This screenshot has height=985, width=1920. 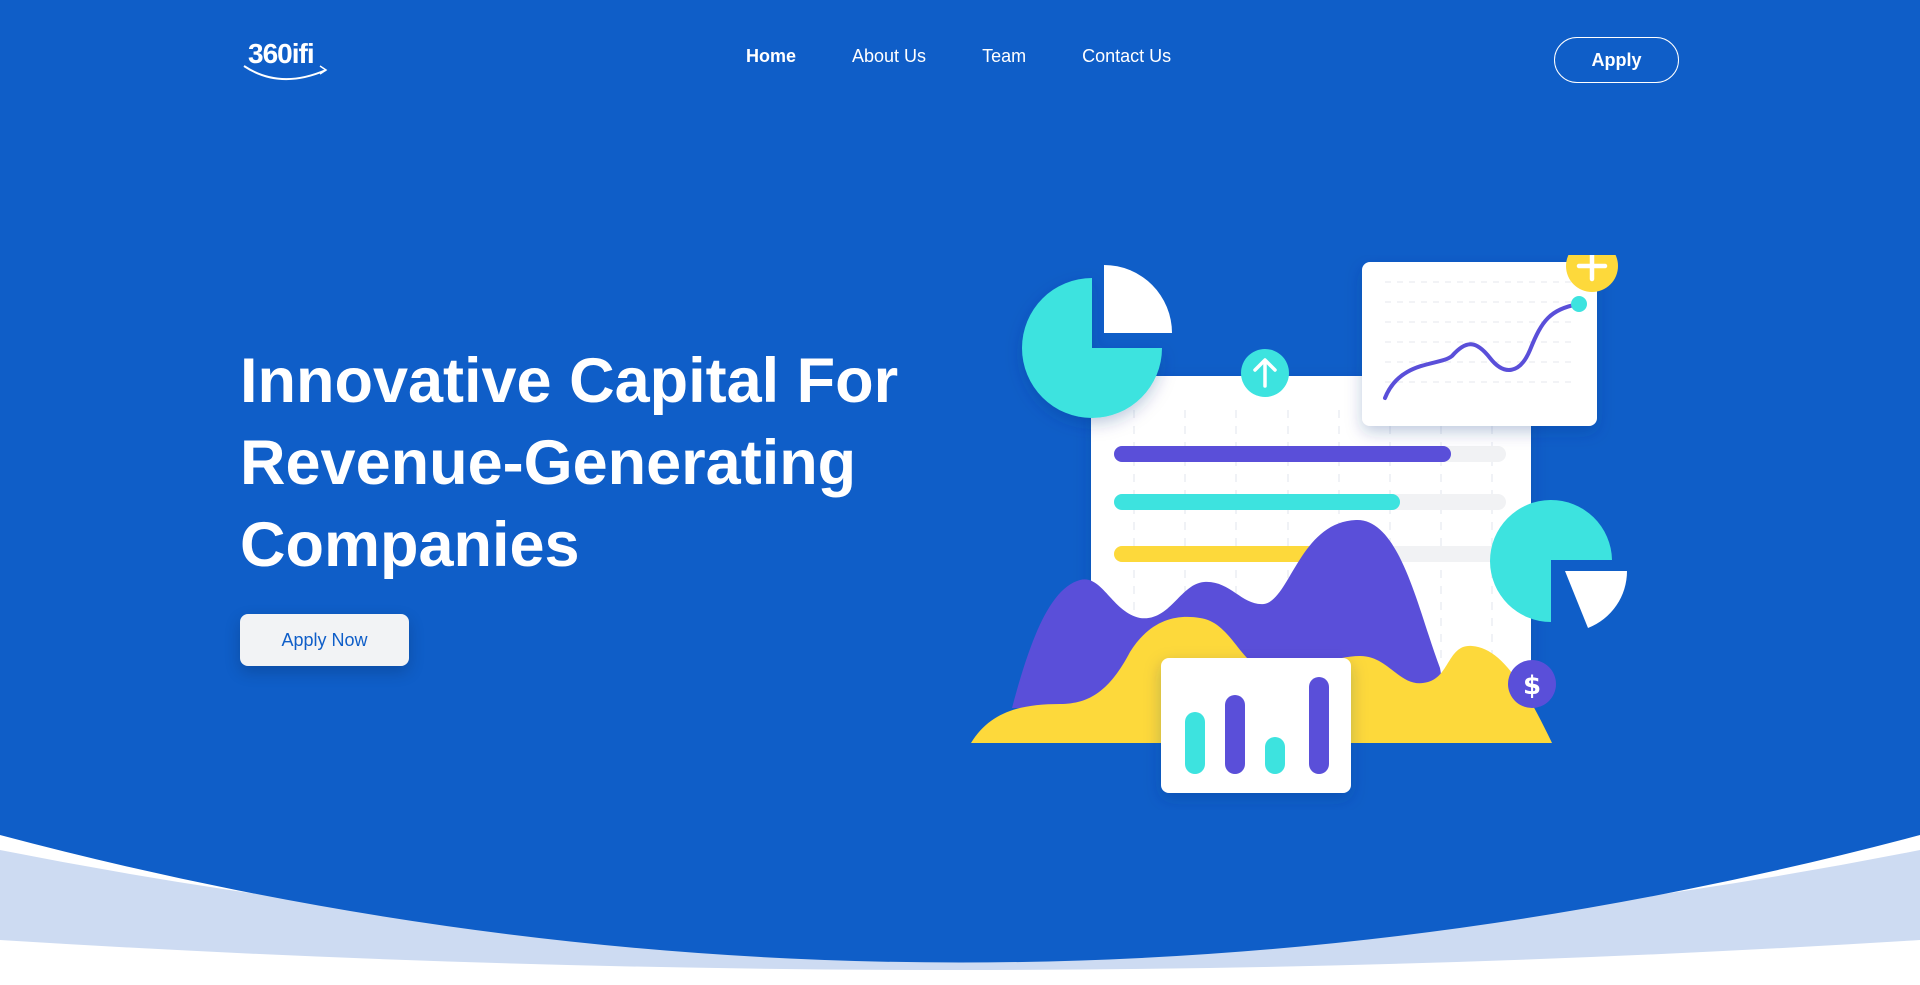 I want to click on headline-line-3: Companies, so click(x=410, y=545).